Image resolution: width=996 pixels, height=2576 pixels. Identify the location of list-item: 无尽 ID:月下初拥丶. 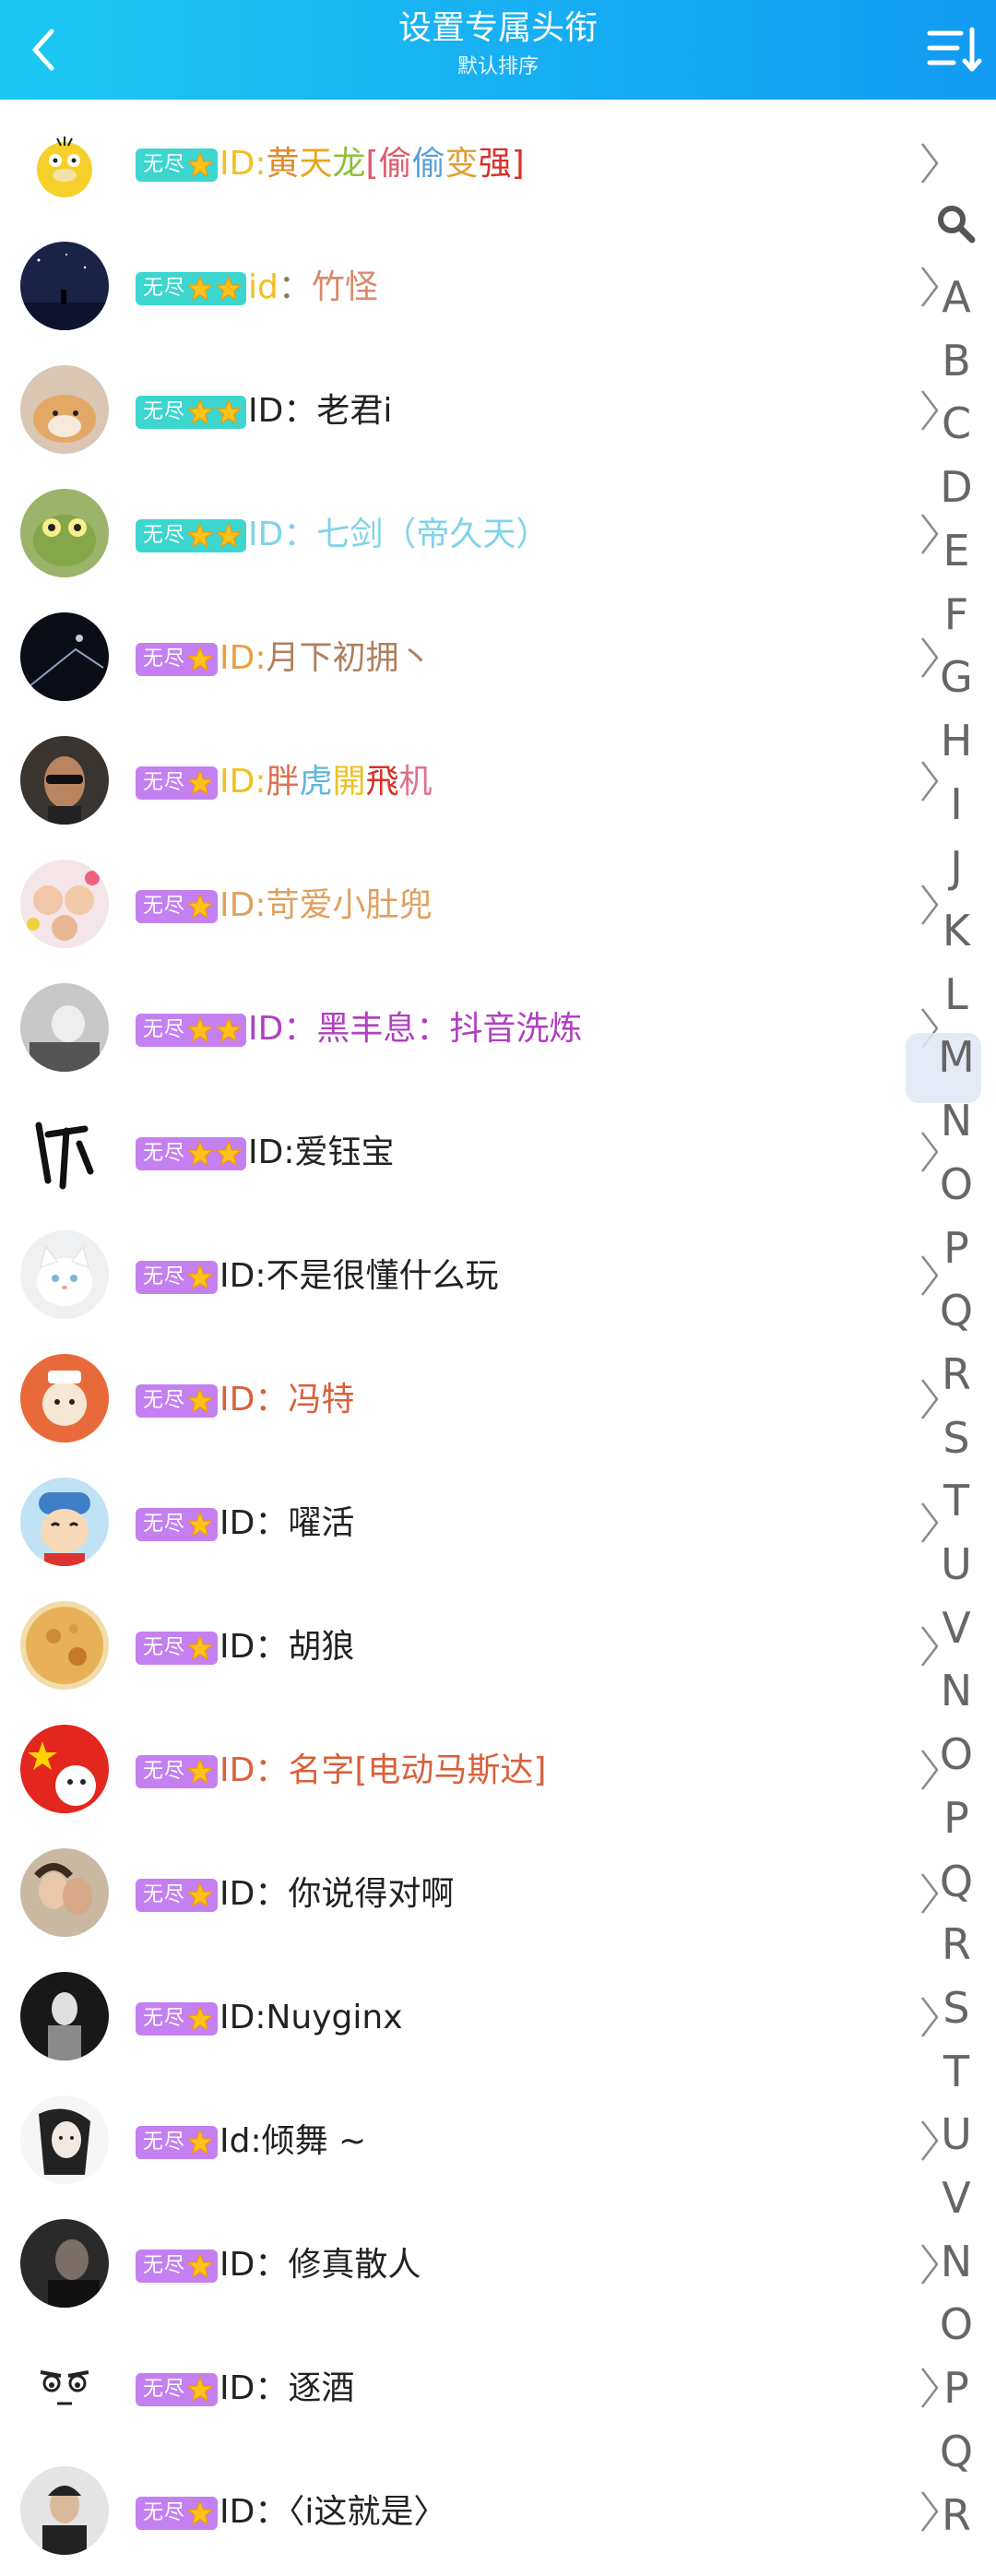
(498, 656).